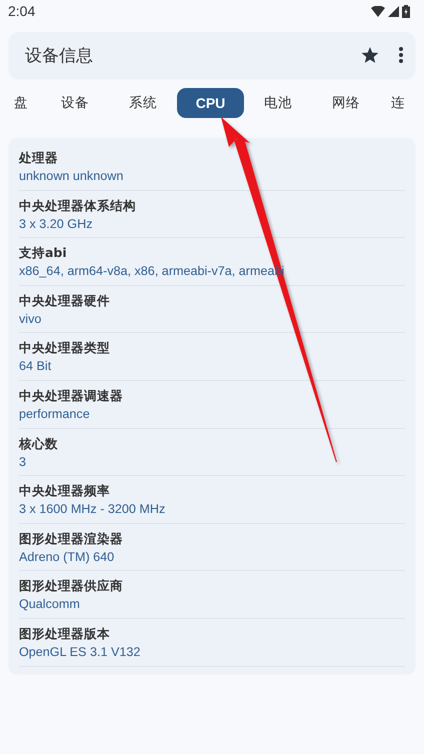 This screenshot has height=754, width=424. I want to click on info-value: 3 x 3.20 GHz, so click(55, 224).